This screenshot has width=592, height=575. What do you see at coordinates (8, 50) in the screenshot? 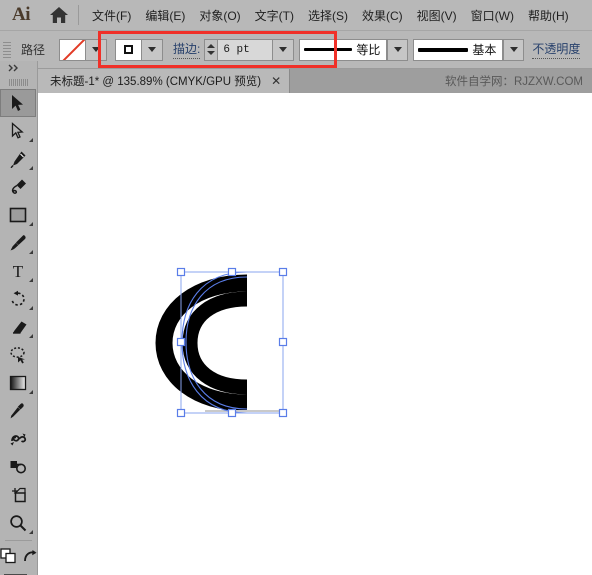
I see `control-bar-grip` at bounding box center [8, 50].